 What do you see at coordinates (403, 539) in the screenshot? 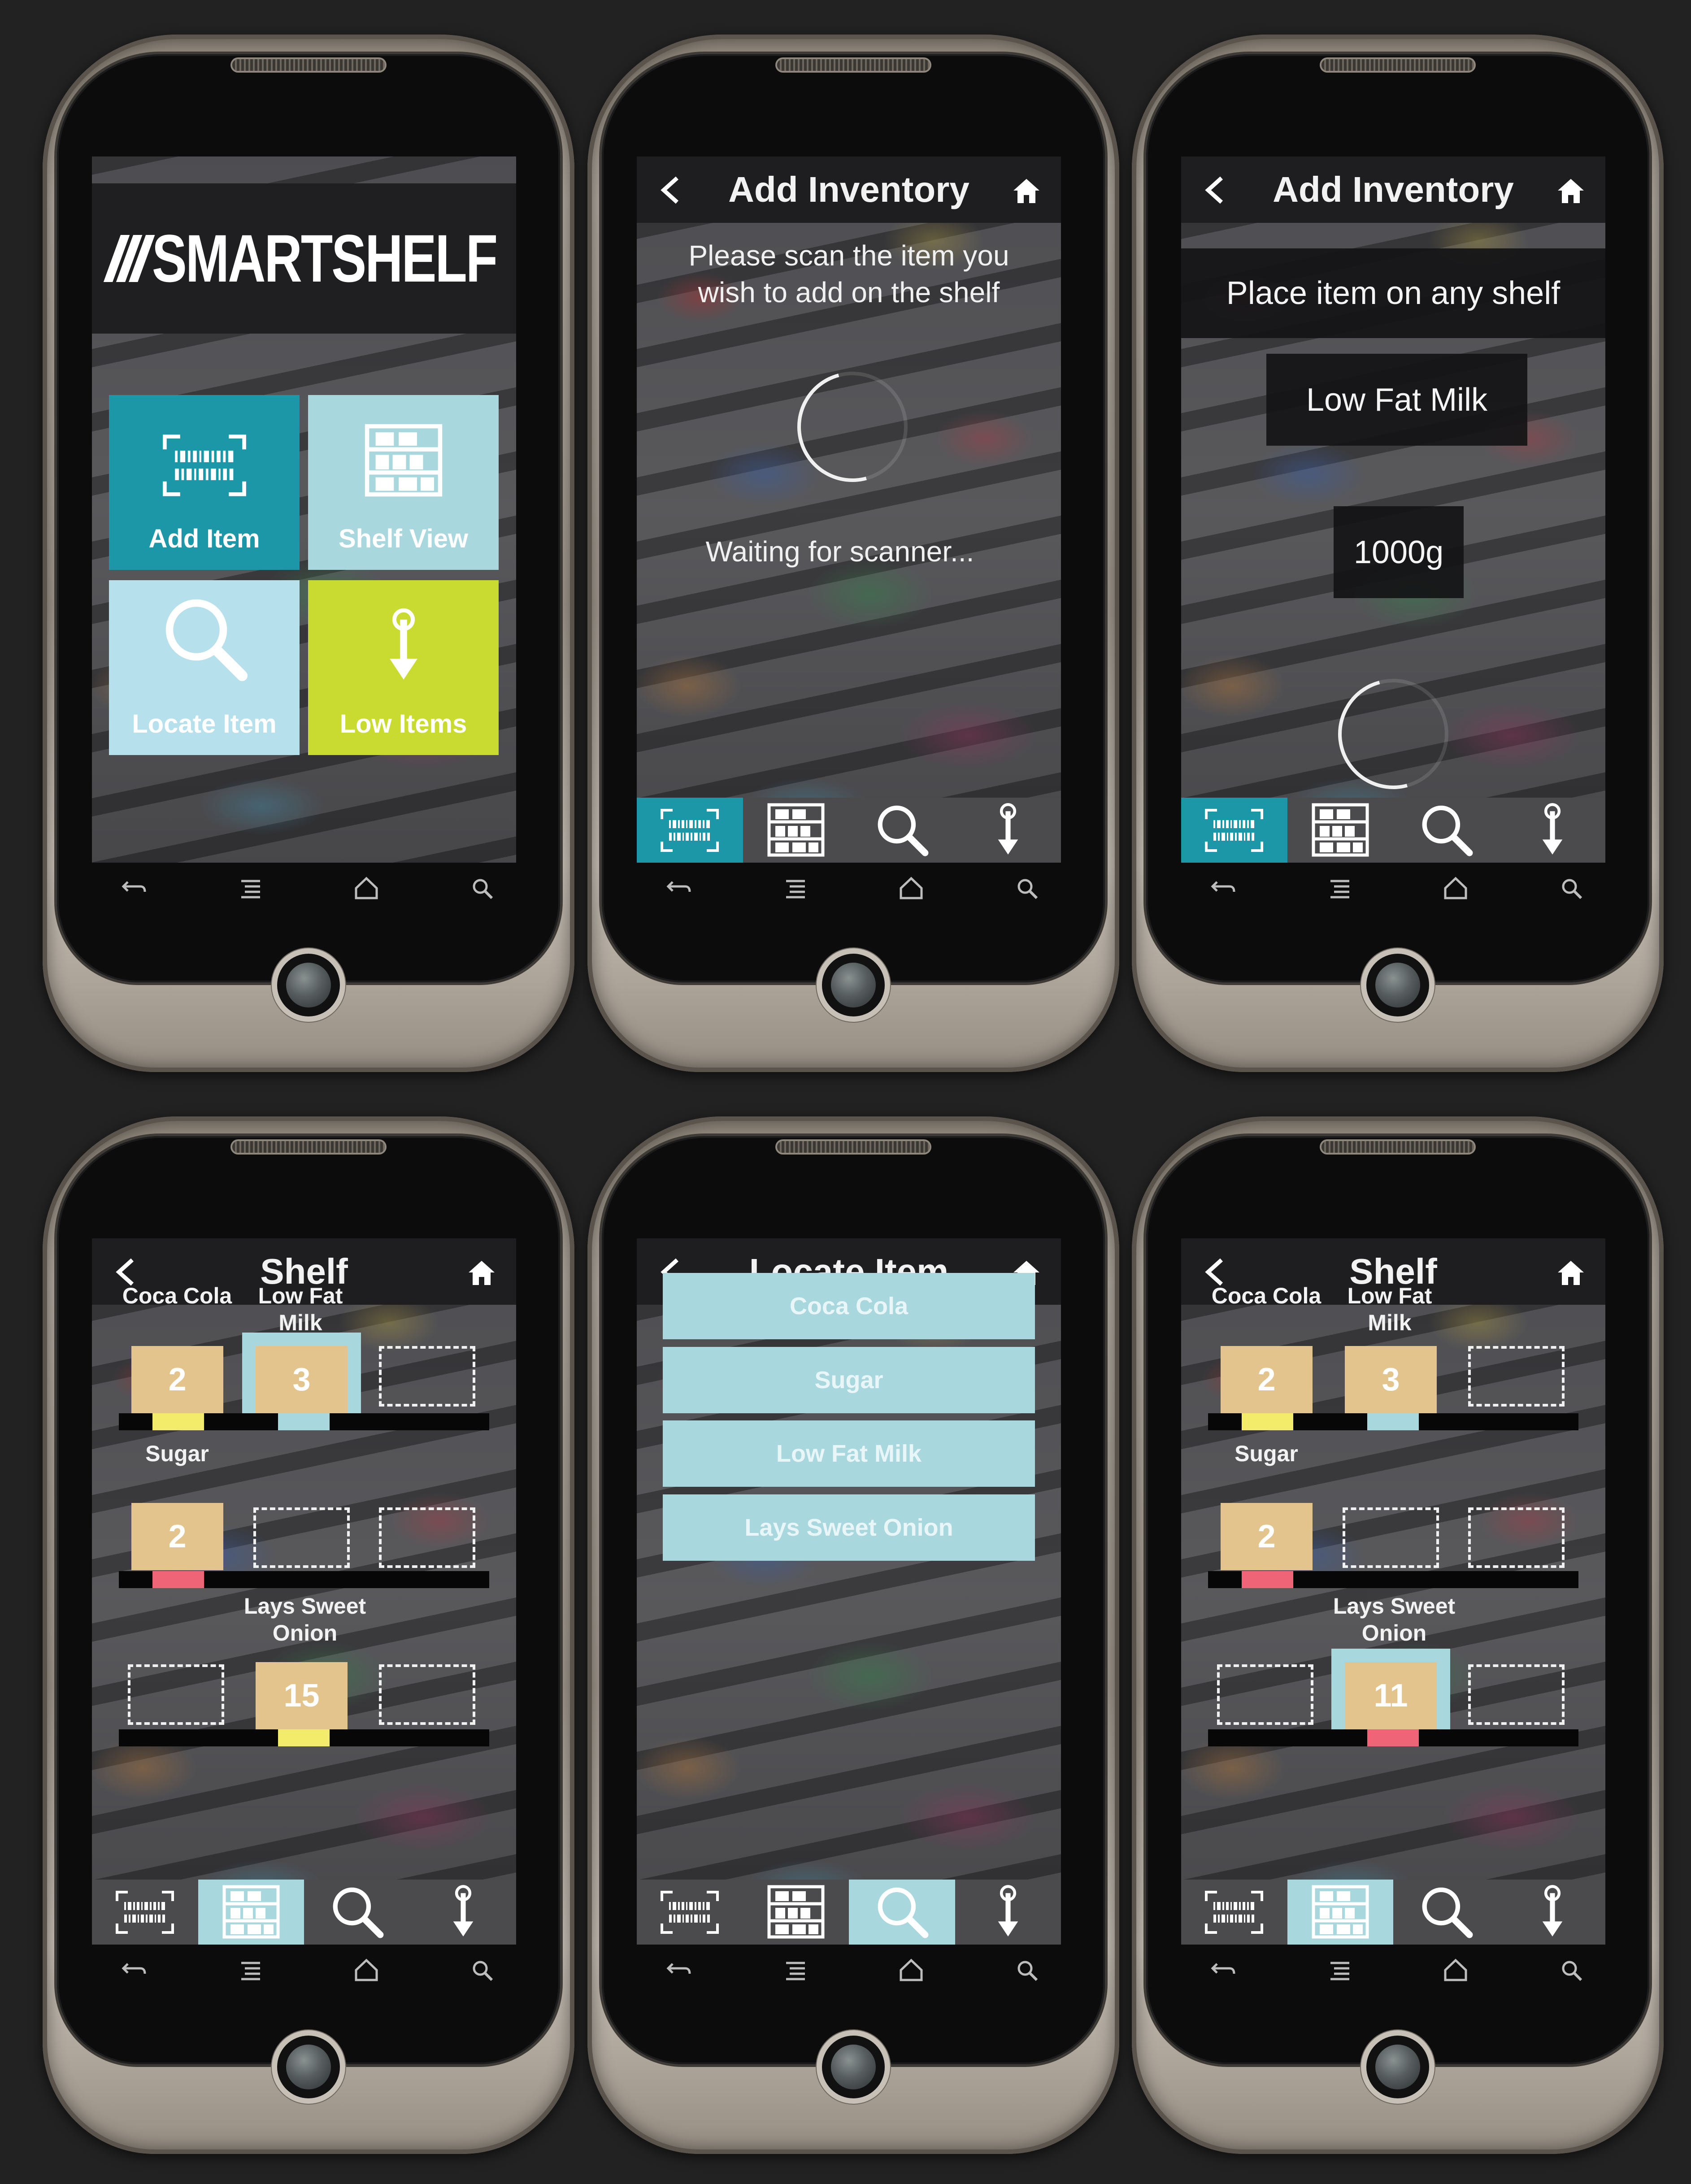
I see `tile-label: Shelf View` at bounding box center [403, 539].